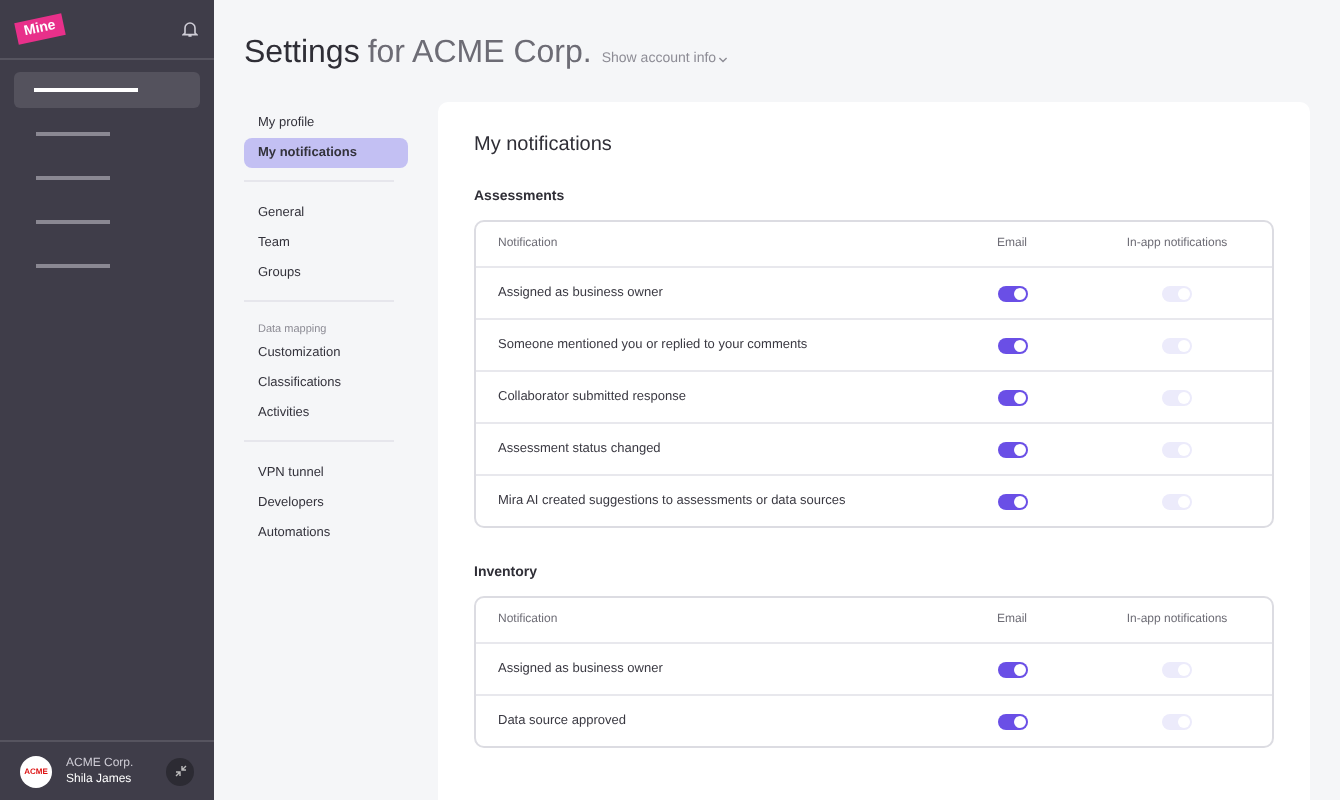  Describe the element at coordinates (302, 54) in the screenshot. I see `page-title: Settings` at that location.